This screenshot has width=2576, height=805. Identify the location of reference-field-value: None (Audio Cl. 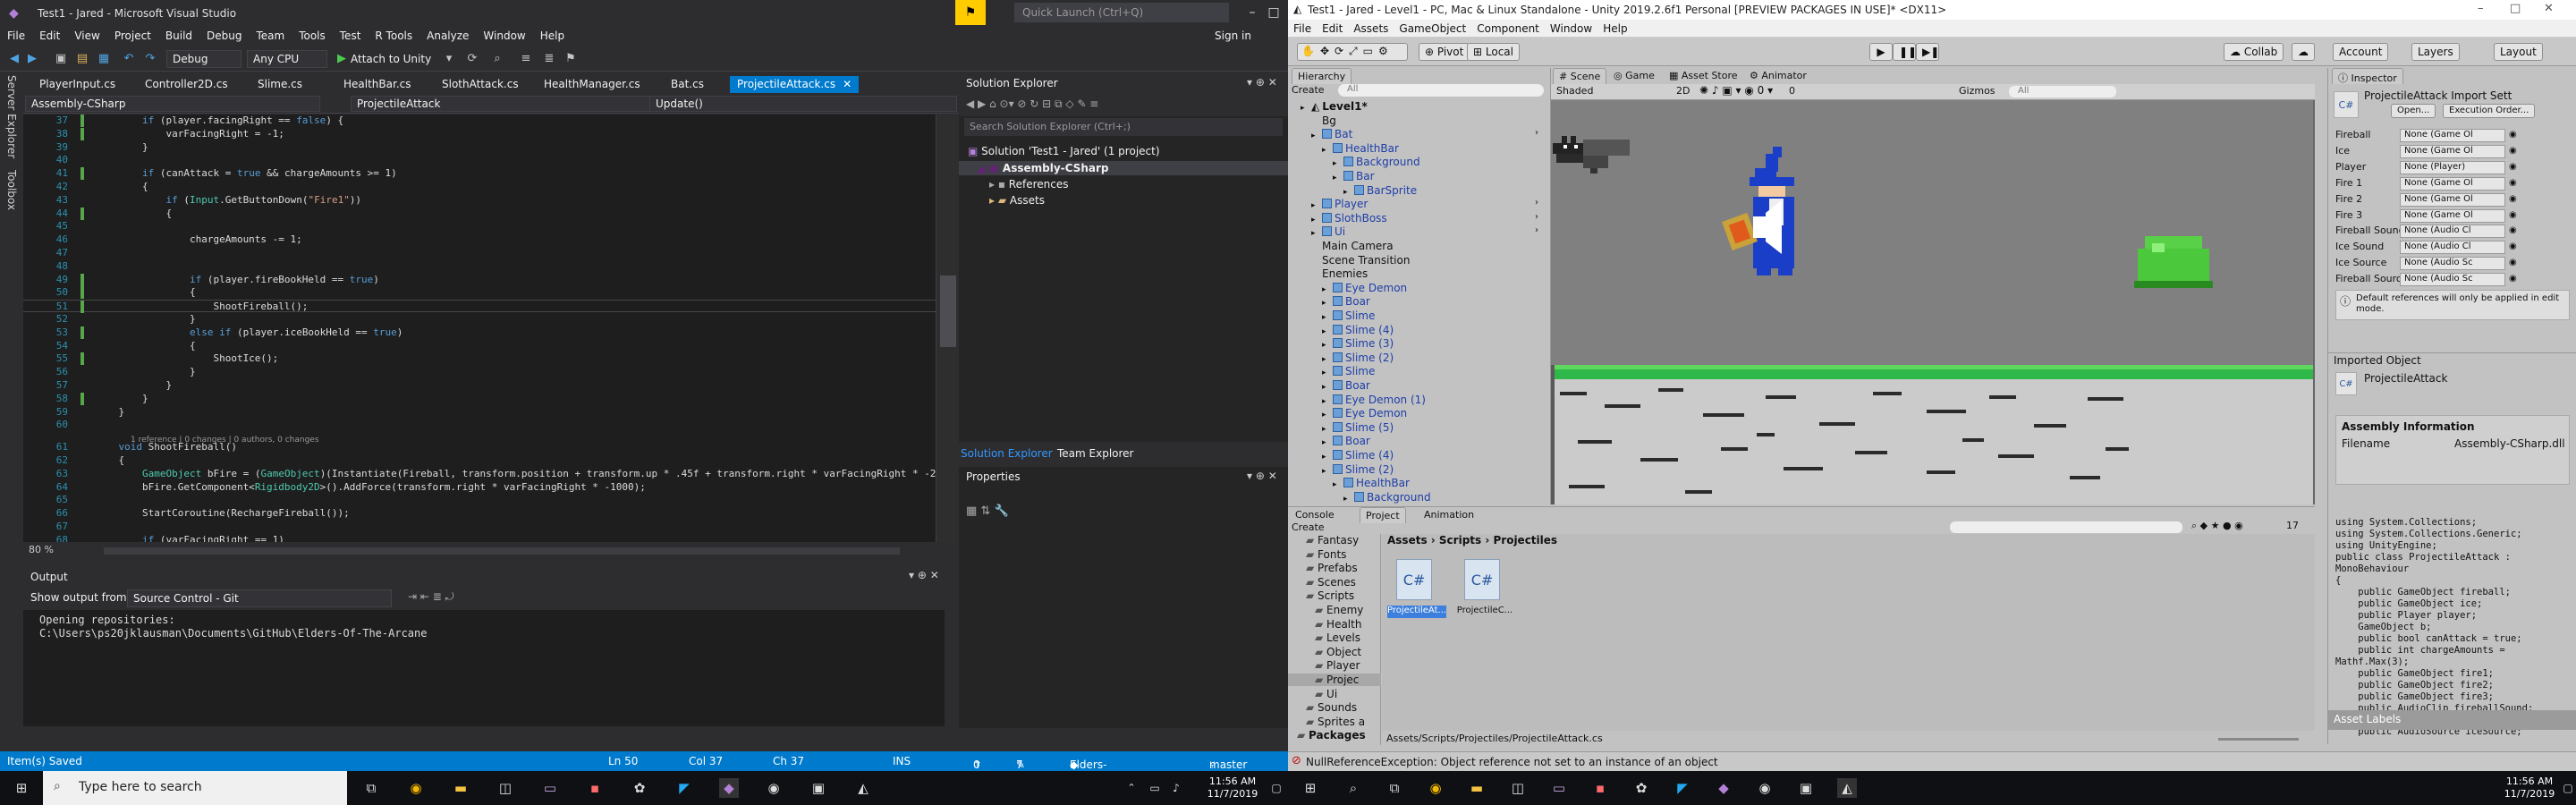
(2452, 248).